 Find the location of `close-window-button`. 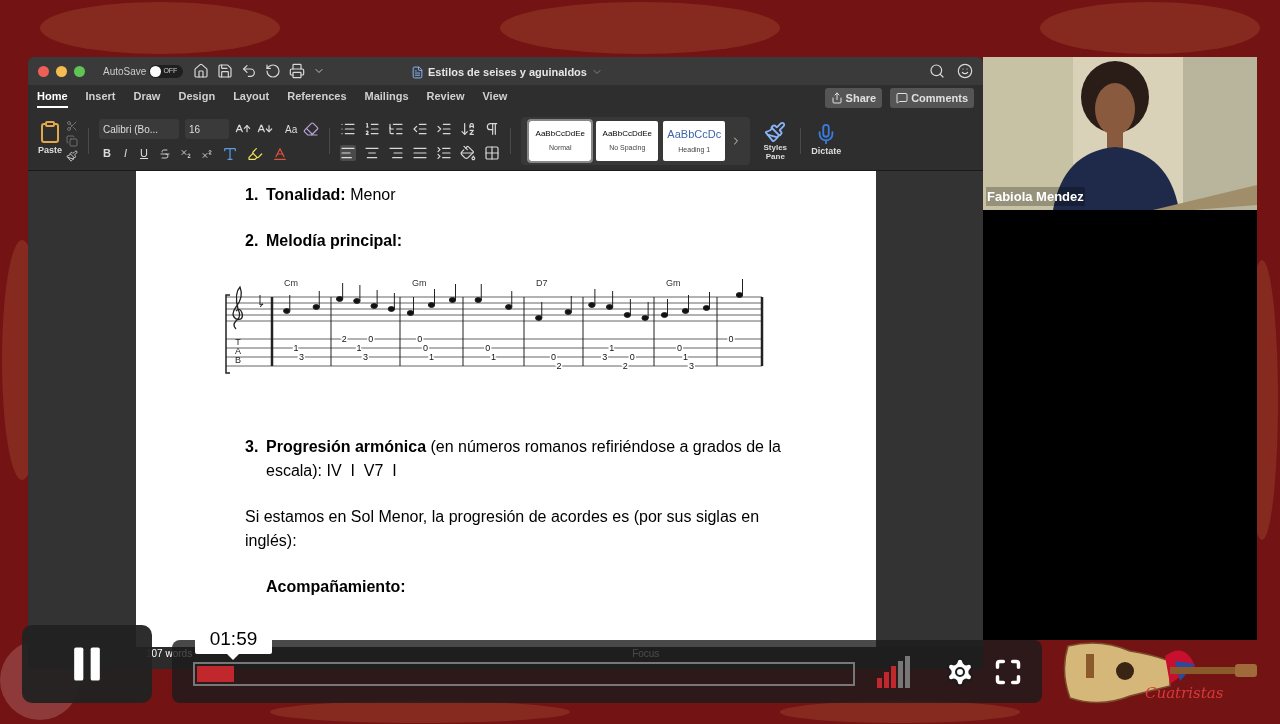

close-window-button is located at coordinates (43, 71).